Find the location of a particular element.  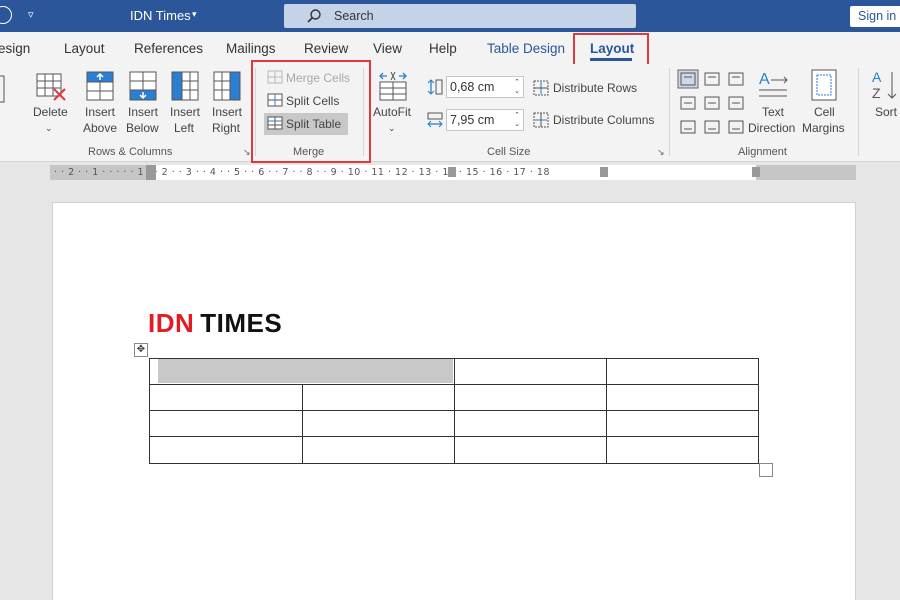

row-height-input: 0,68 cm ⌃ ⌄ is located at coordinates (485, 87).